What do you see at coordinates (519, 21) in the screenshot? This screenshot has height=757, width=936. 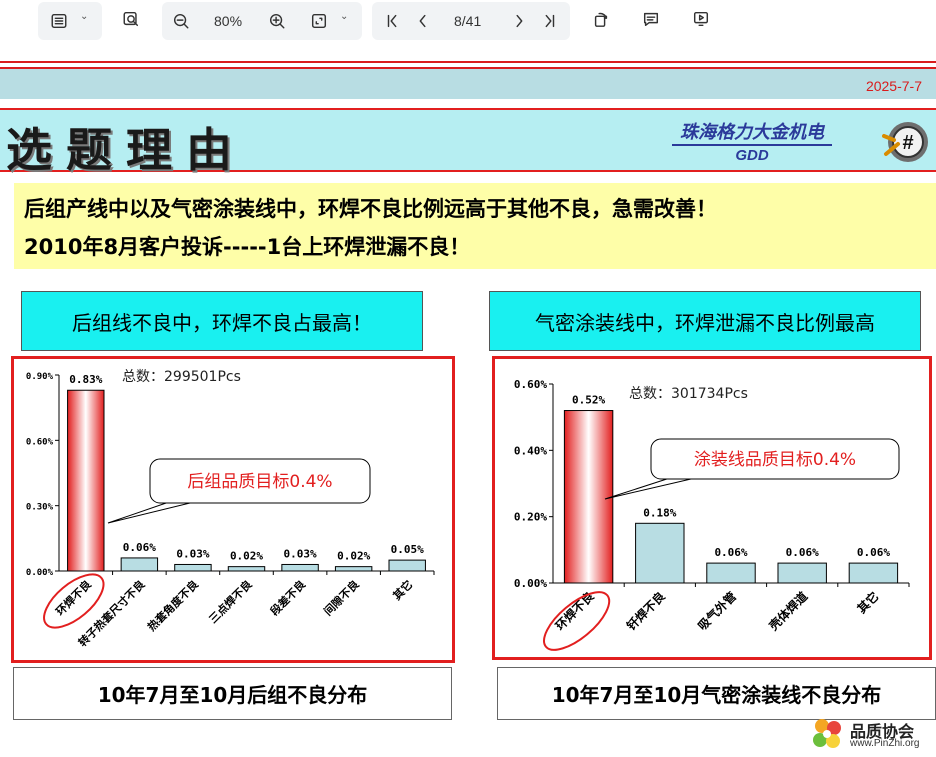 I see `next-page-icon` at bounding box center [519, 21].